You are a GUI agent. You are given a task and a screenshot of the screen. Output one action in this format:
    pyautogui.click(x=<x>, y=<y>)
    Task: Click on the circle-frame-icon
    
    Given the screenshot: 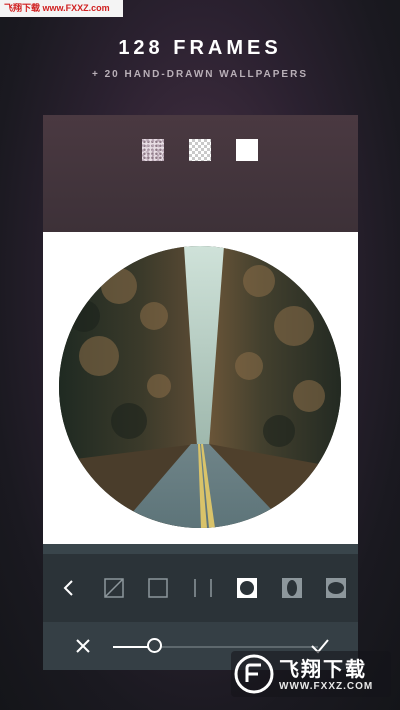 What is the action you would take?
    pyautogui.click(x=247, y=588)
    